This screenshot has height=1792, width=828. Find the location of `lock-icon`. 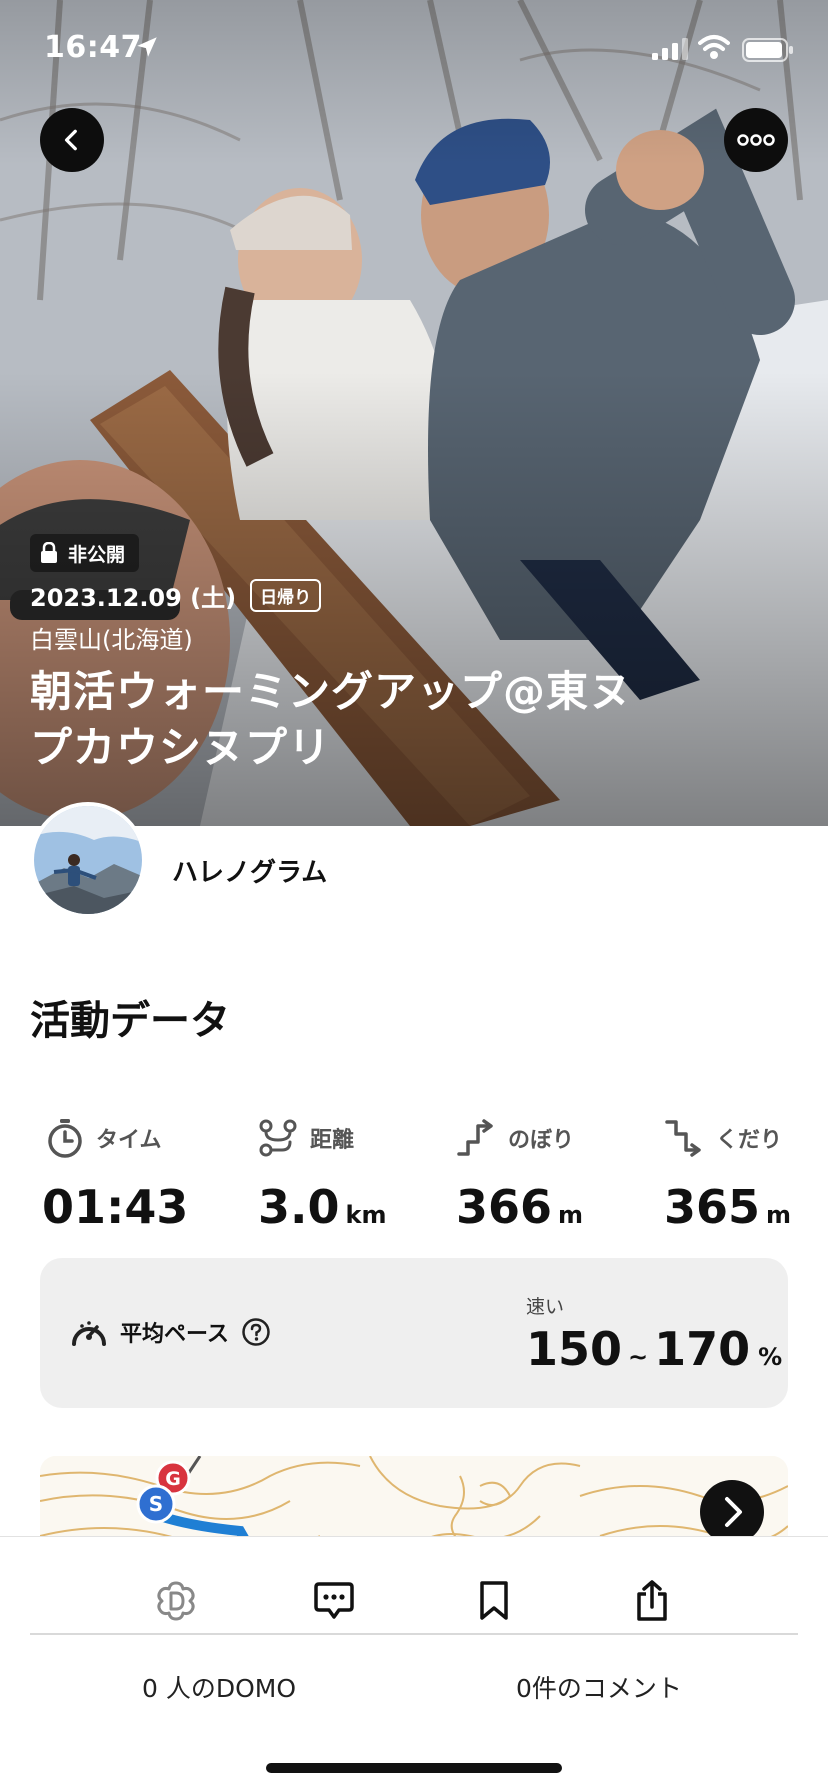

lock-icon is located at coordinates (49, 552).